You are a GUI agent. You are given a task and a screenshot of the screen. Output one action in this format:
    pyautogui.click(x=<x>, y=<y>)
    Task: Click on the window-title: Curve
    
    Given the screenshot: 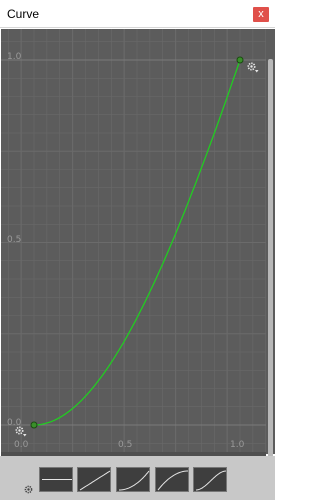 What is the action you would take?
    pyautogui.click(x=23, y=14)
    